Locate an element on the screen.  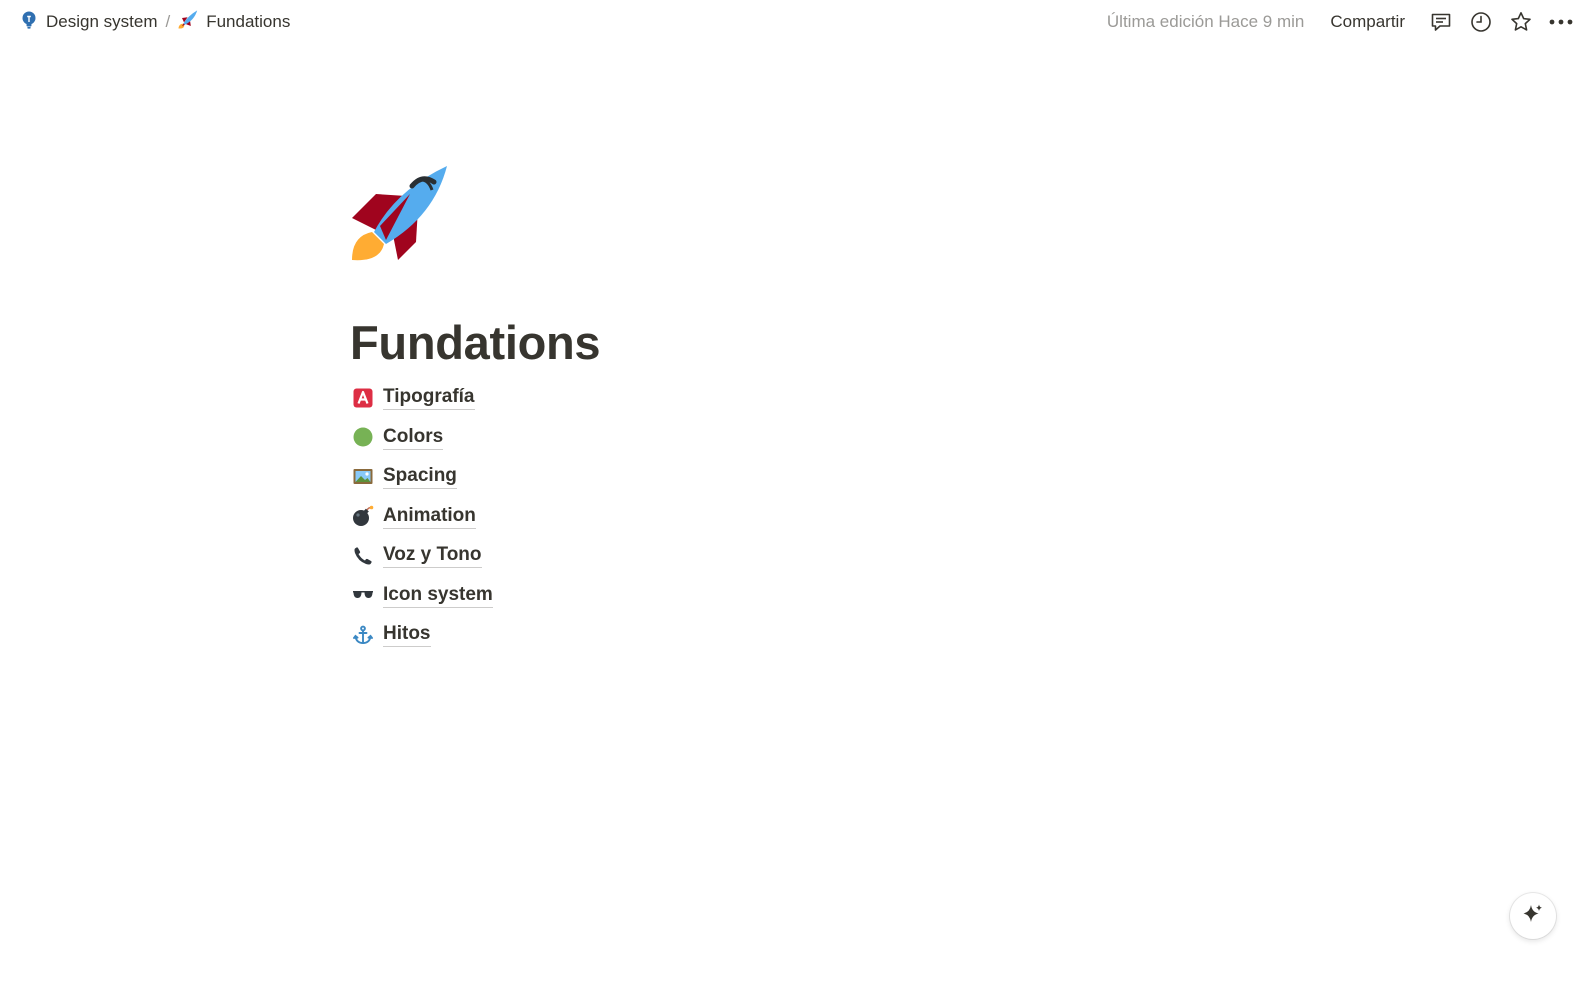
link-animation: Animation is located at coordinates (701, 517).